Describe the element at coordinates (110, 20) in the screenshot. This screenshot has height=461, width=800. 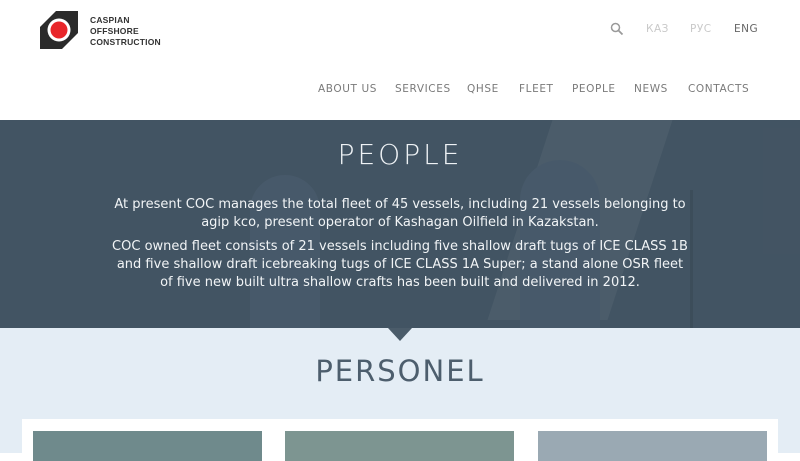
I see `company-name-line-1: CASPIAN` at that location.